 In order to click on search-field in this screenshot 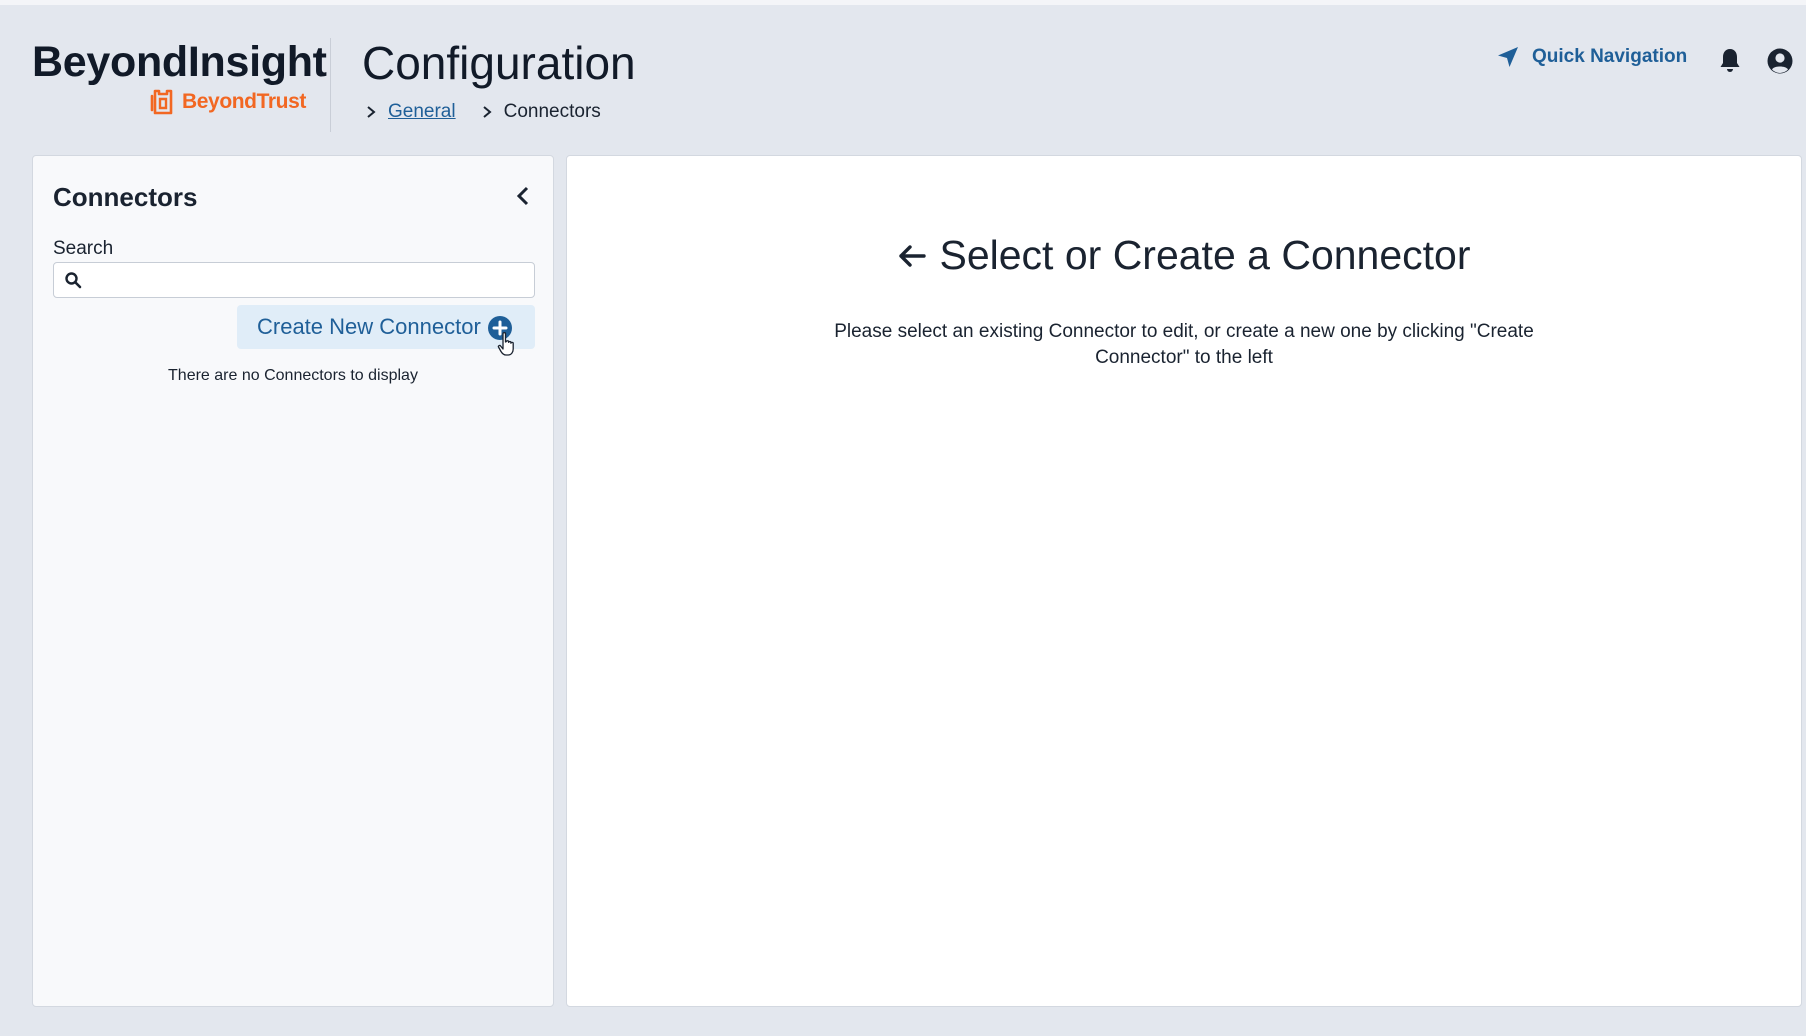, I will do `click(294, 280)`.